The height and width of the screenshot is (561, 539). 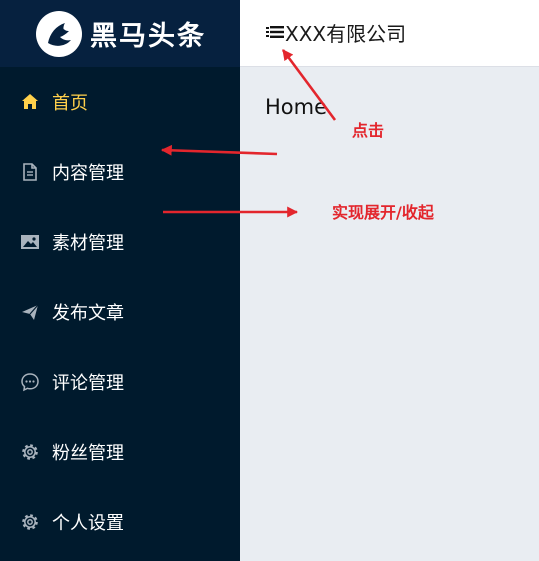 What do you see at coordinates (368, 130) in the screenshot?
I see `annotation-click: 点击` at bounding box center [368, 130].